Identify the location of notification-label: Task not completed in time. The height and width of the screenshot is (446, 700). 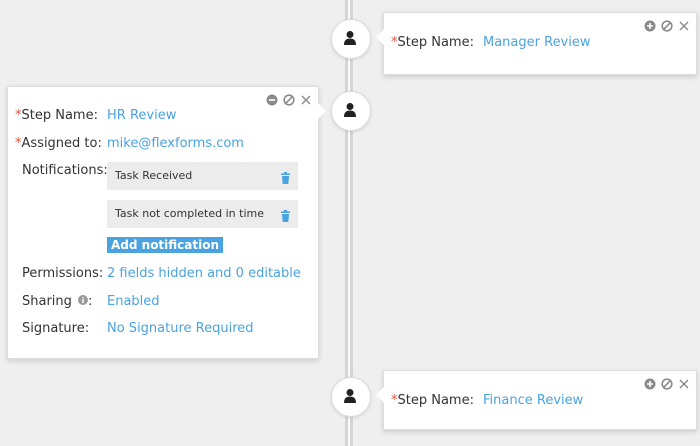
(189, 213).